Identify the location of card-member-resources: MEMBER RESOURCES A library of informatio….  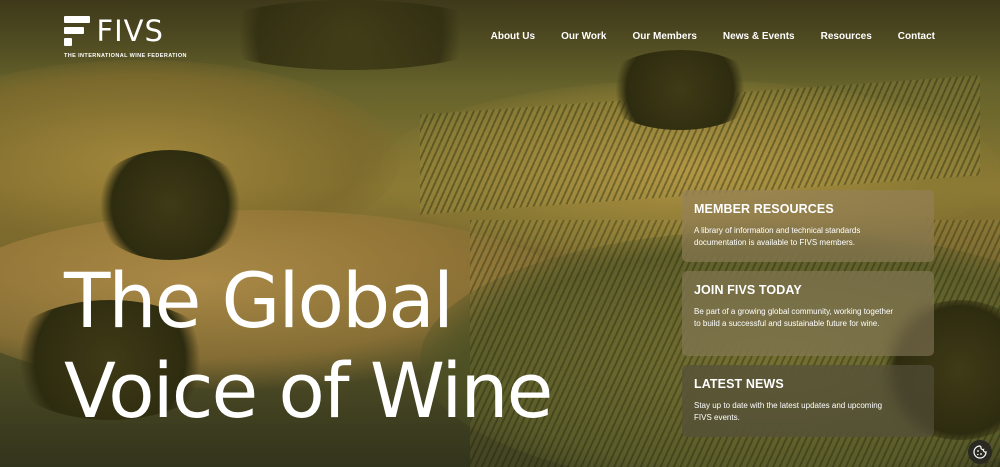
(808, 226).